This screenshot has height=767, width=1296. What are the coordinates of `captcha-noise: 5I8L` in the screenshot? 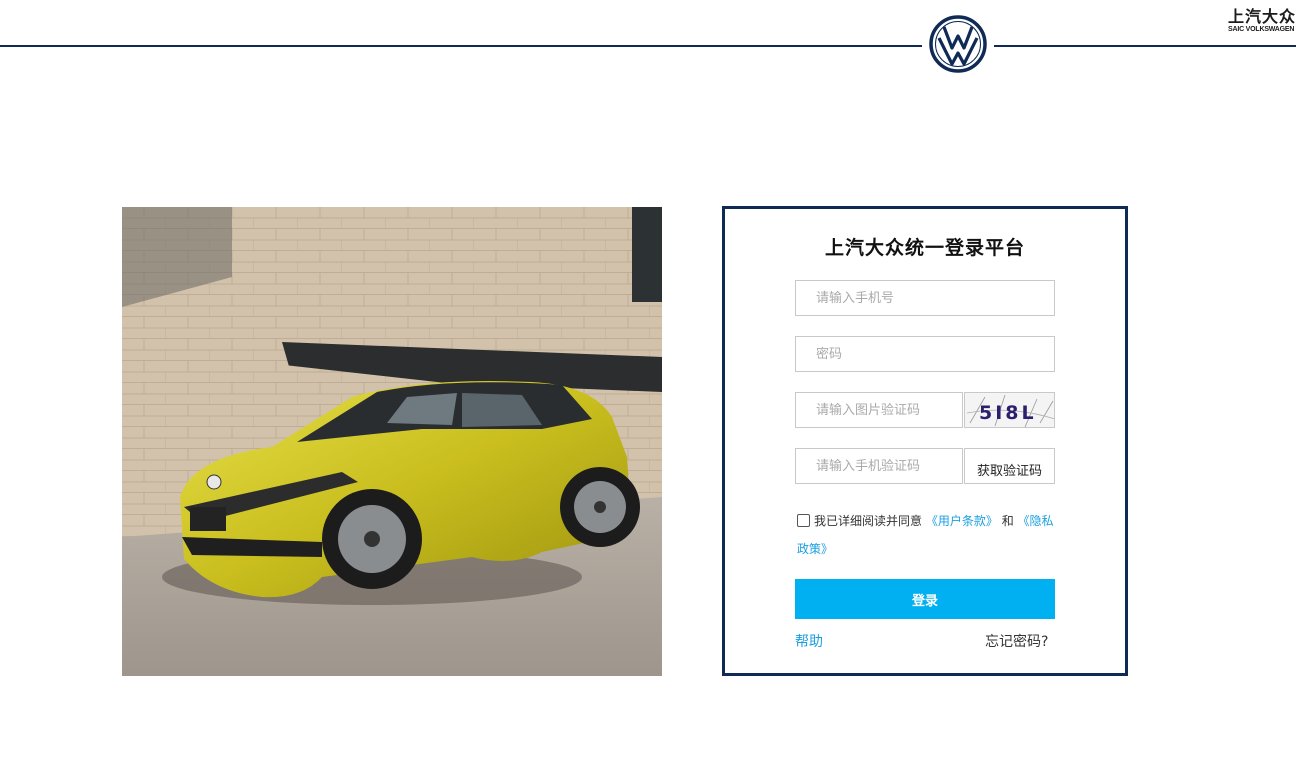 It's located at (1010, 410).